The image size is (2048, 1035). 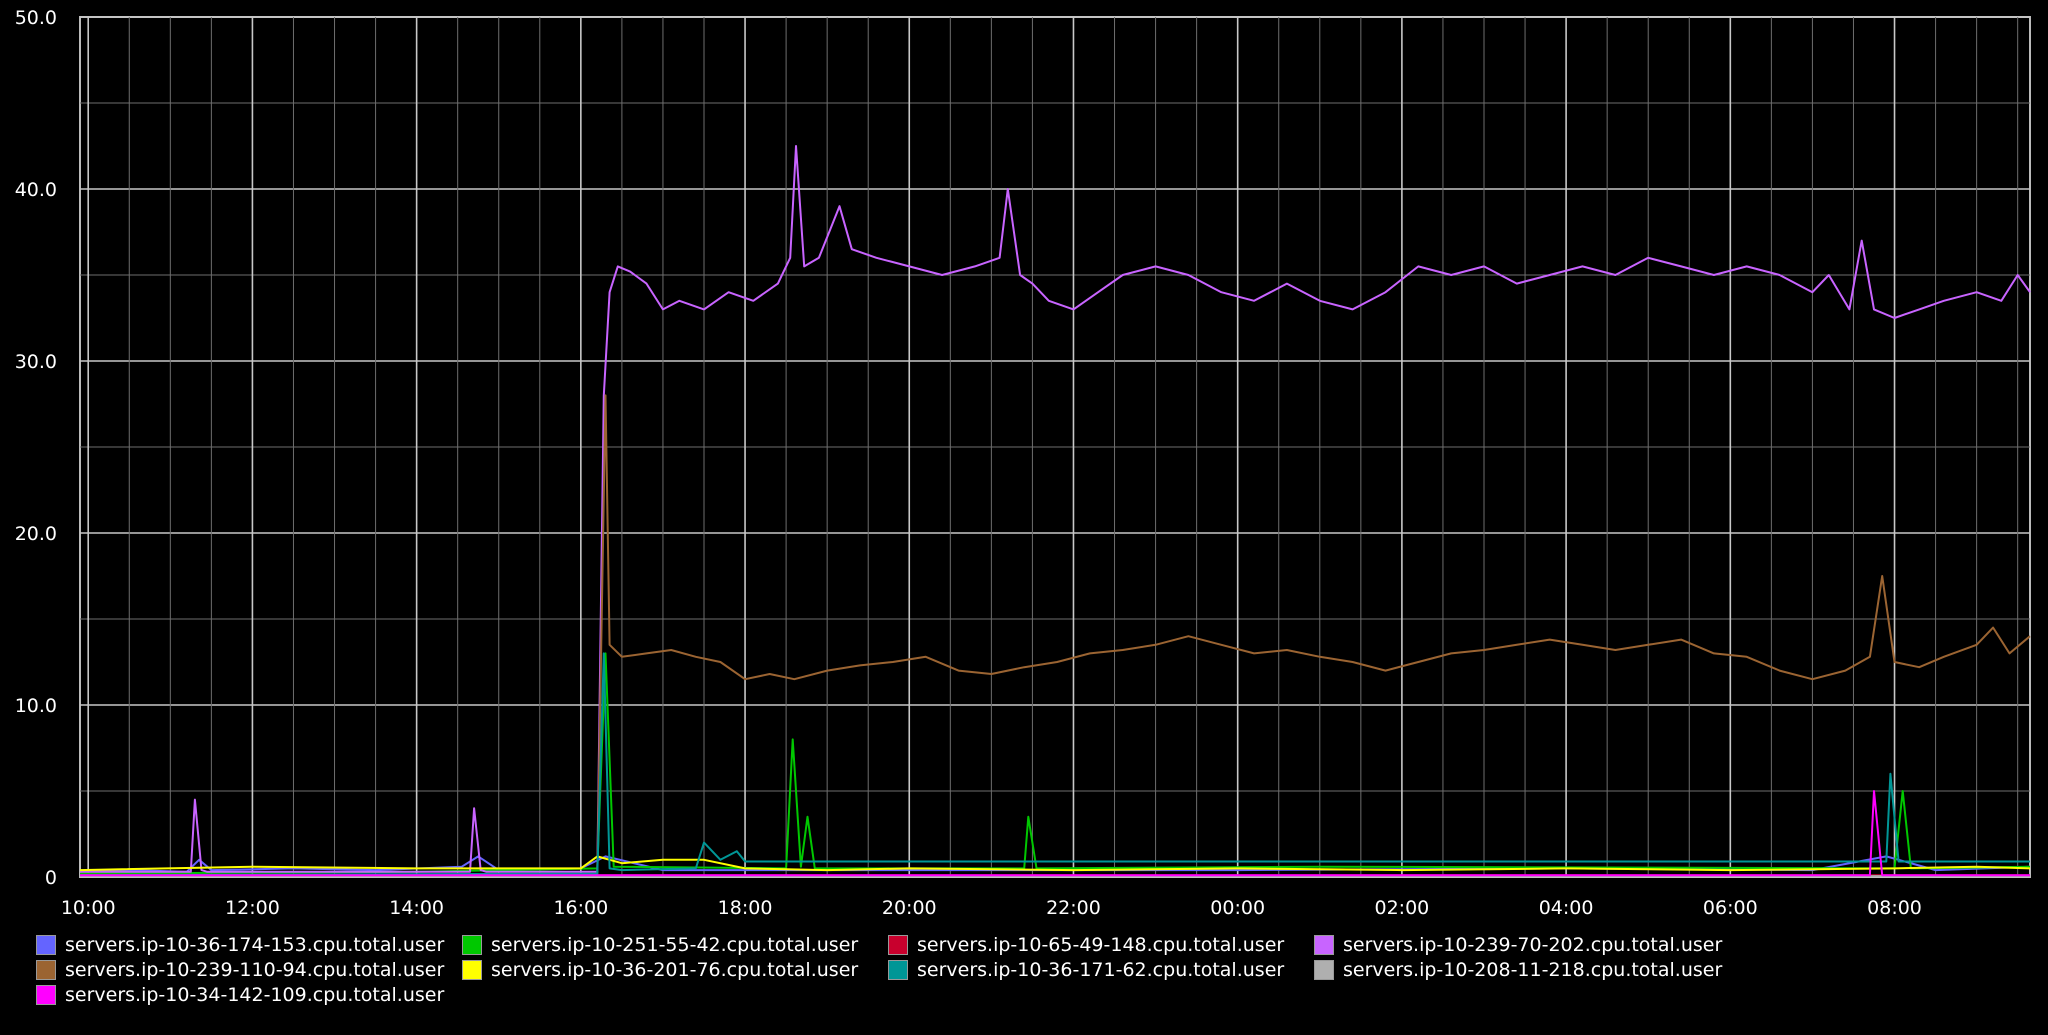 What do you see at coordinates (1101, 945) in the screenshot?
I see `legend-label: servers.ip-10-65-49-148.cpu.total.user` at bounding box center [1101, 945].